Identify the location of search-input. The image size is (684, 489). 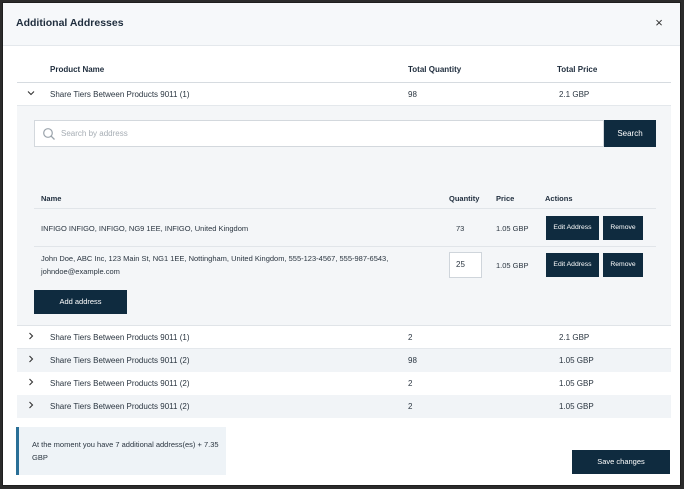
(331, 133).